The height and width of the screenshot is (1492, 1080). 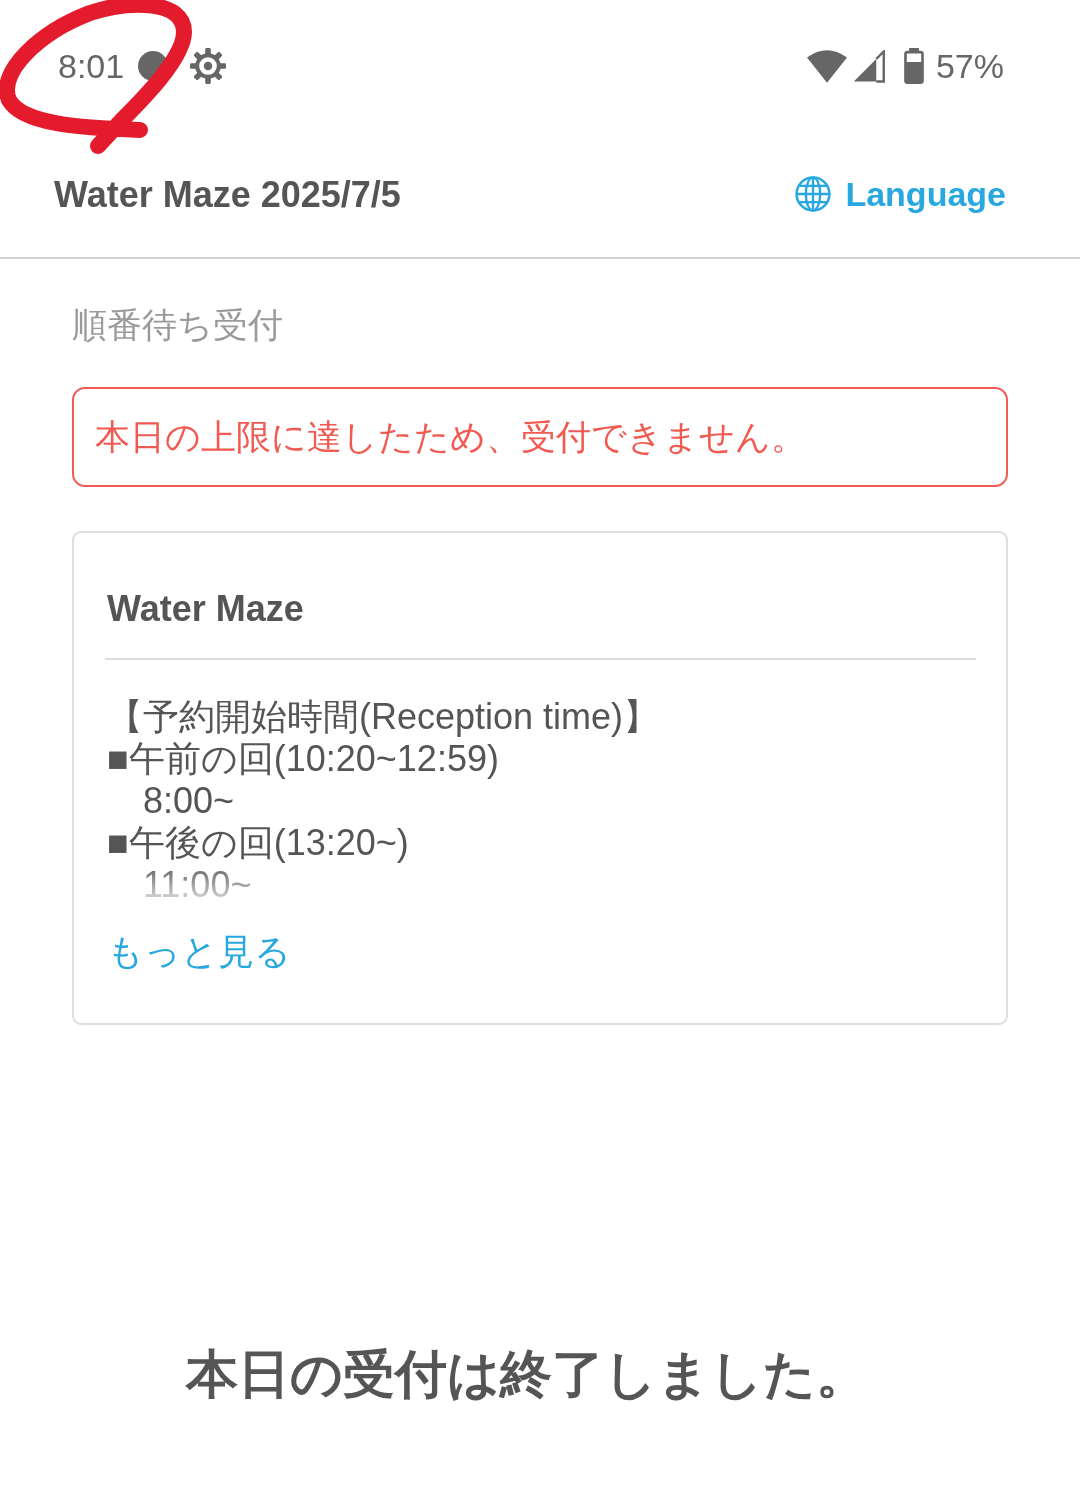 What do you see at coordinates (208, 66) in the screenshot?
I see `settings-icon` at bounding box center [208, 66].